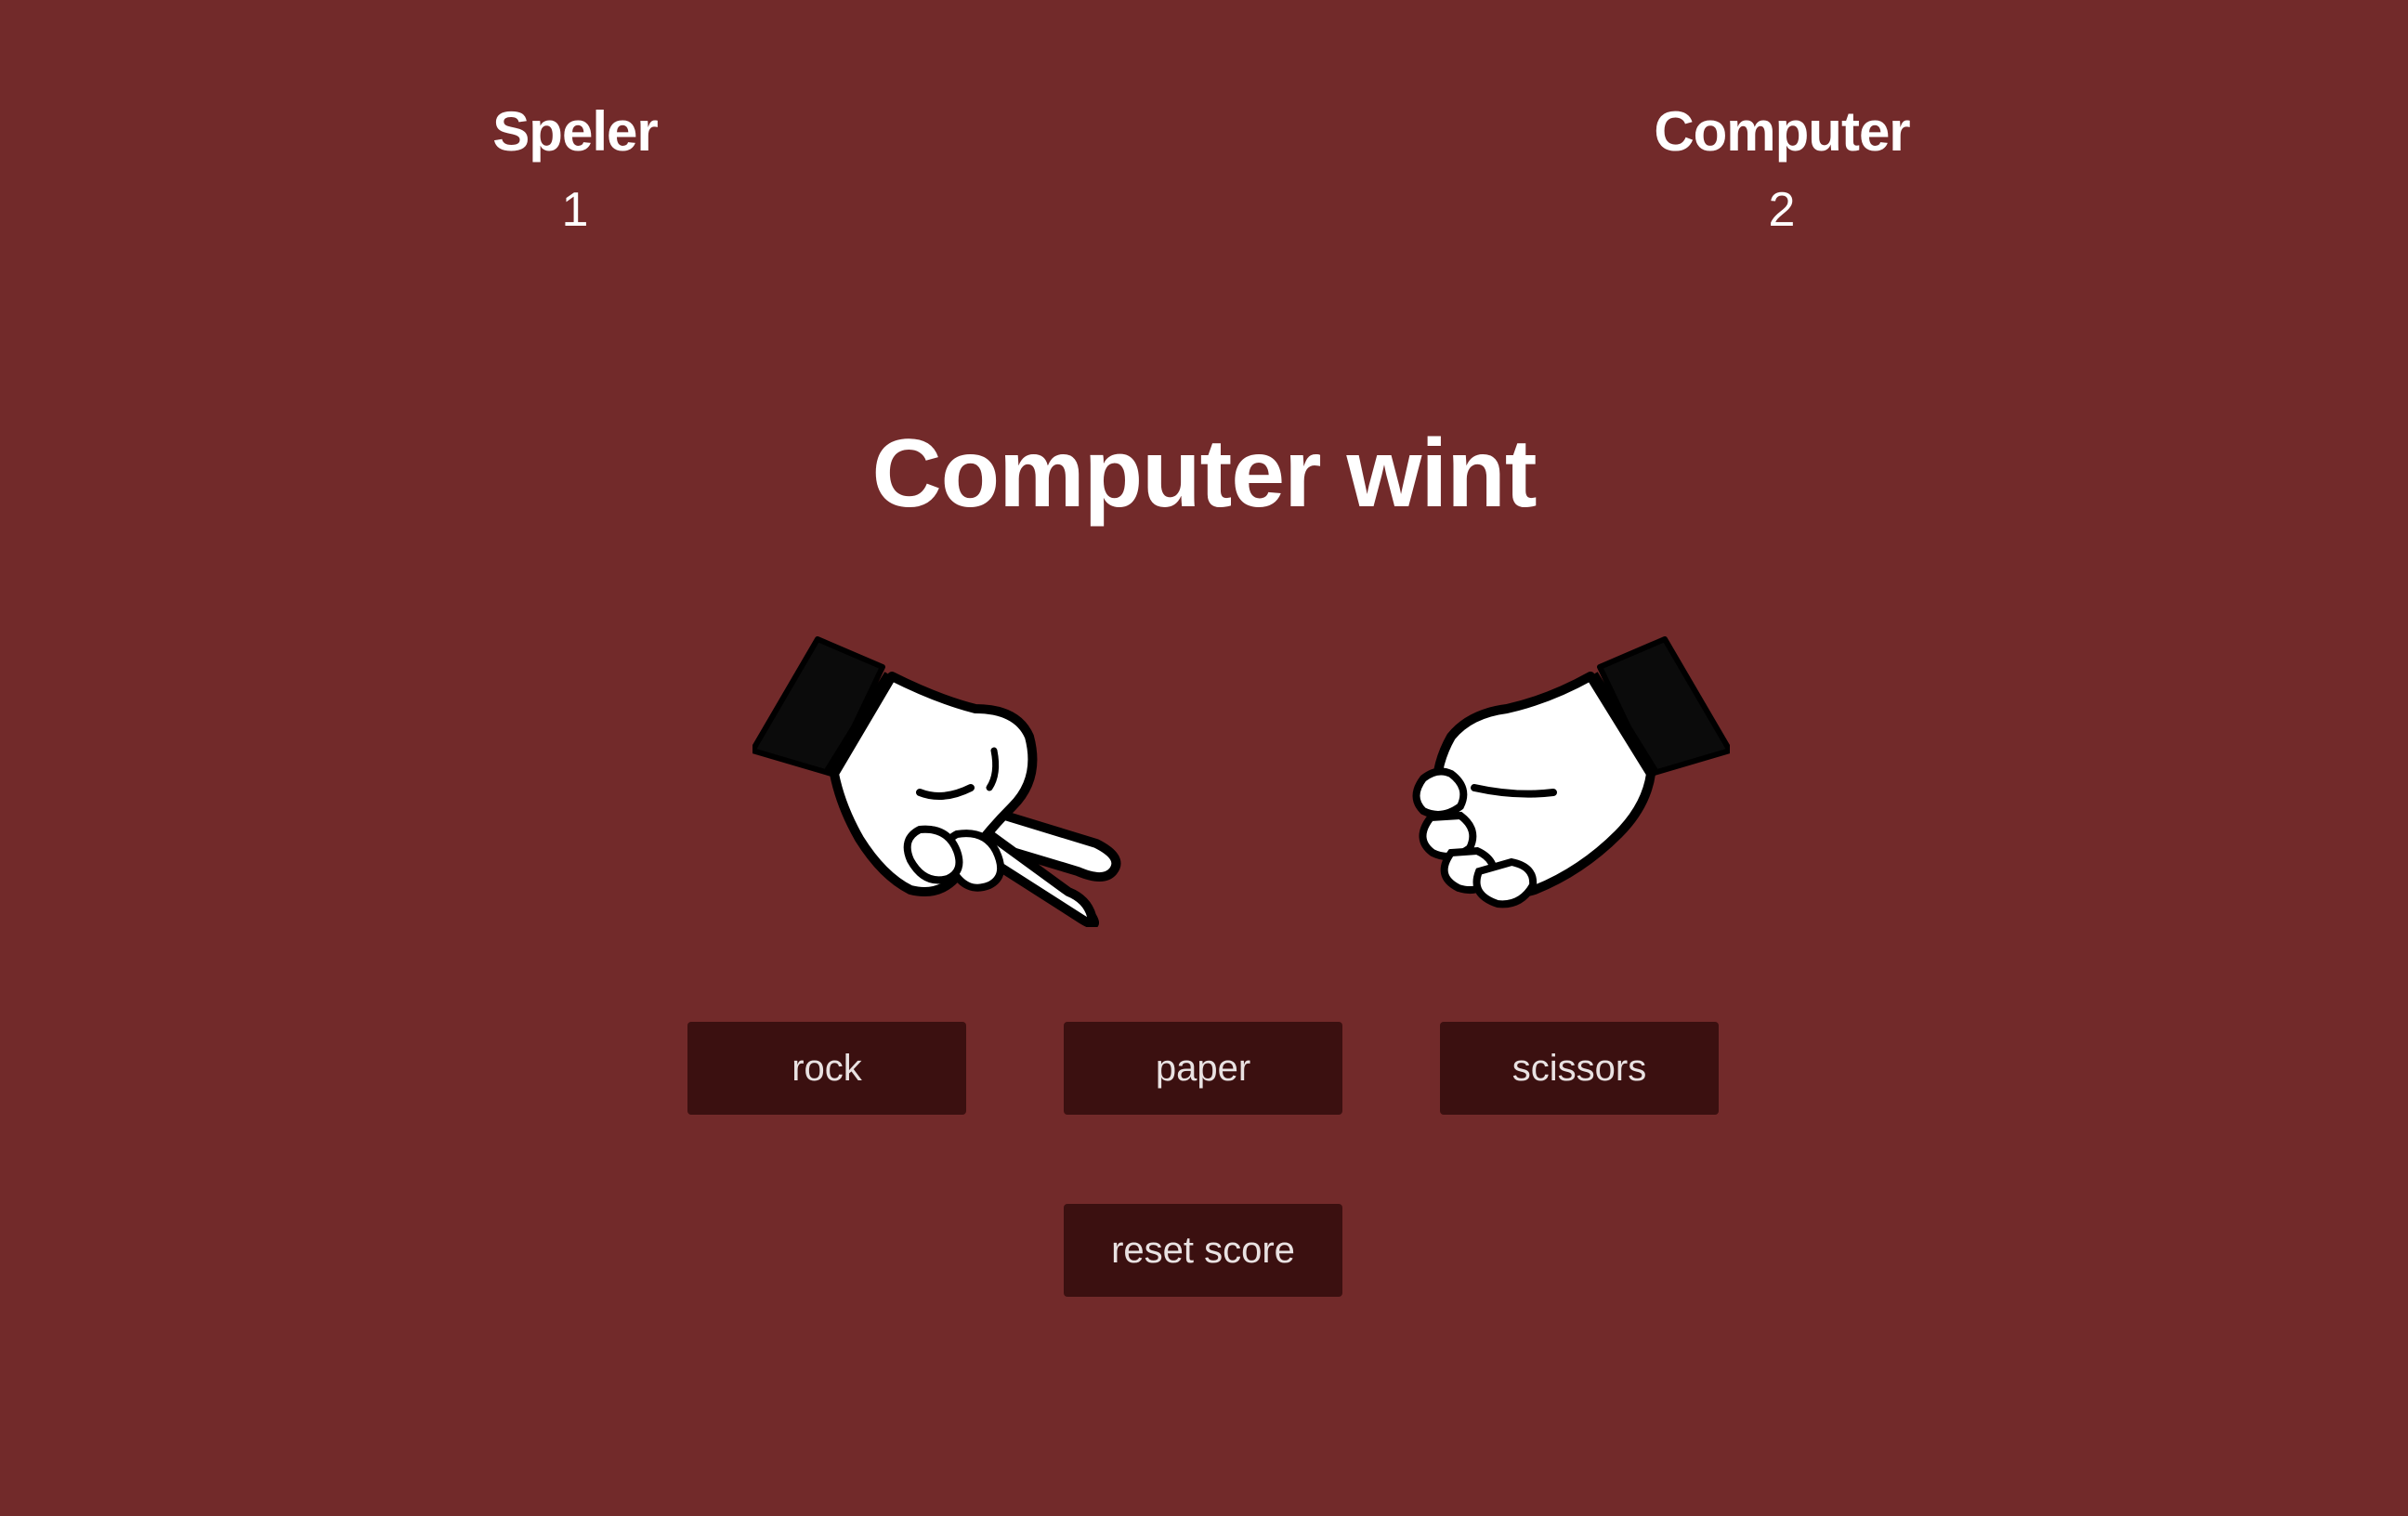 The width and height of the screenshot is (2408, 1516). I want to click on scissors-button: scissors, so click(1579, 1069).